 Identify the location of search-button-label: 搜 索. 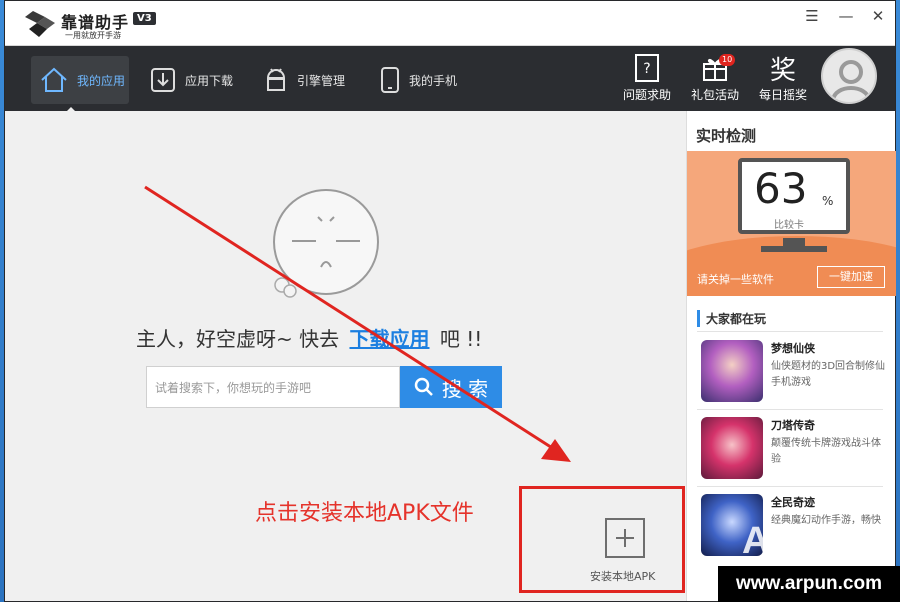
(465, 388).